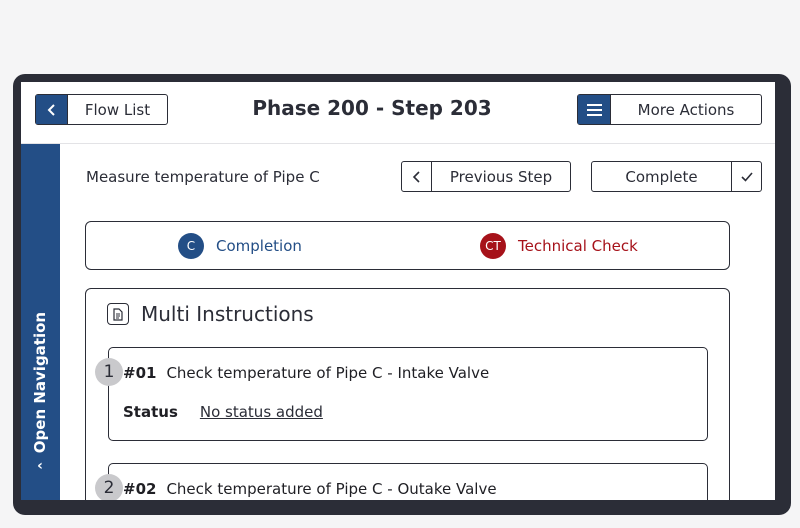 The height and width of the screenshot is (528, 800). I want to click on document-icon, so click(118, 314).